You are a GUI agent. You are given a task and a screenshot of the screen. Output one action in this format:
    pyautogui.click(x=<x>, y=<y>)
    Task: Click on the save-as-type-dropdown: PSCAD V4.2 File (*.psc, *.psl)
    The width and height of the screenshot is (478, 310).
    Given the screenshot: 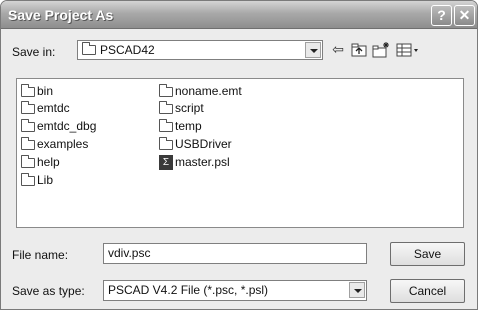 What is the action you would take?
    pyautogui.click(x=235, y=290)
    